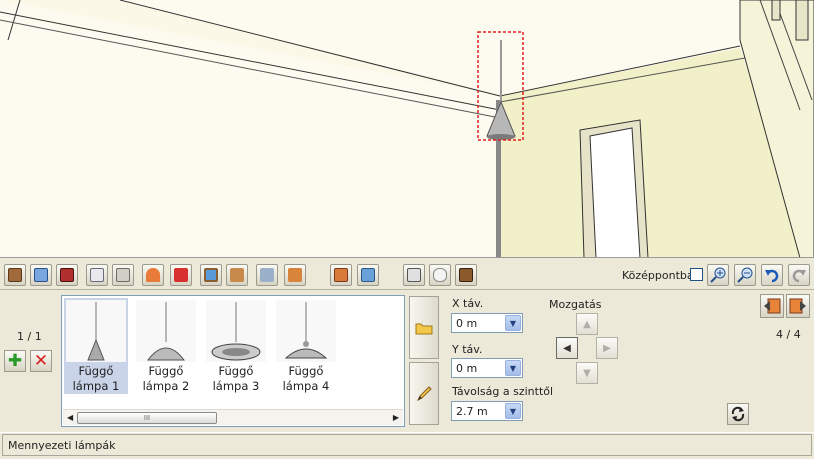  What do you see at coordinates (123, 275) in the screenshot?
I see `radiator-icon` at bounding box center [123, 275].